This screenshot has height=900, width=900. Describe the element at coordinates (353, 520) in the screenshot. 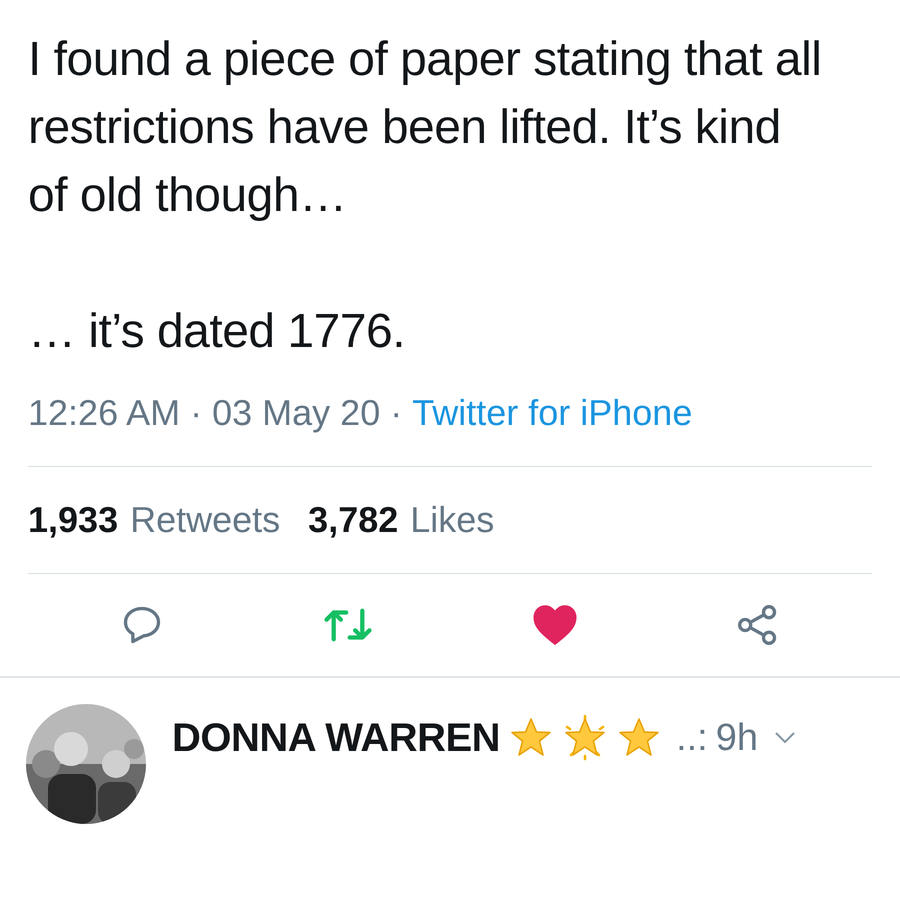

I see `stat-count: 3,782` at that location.